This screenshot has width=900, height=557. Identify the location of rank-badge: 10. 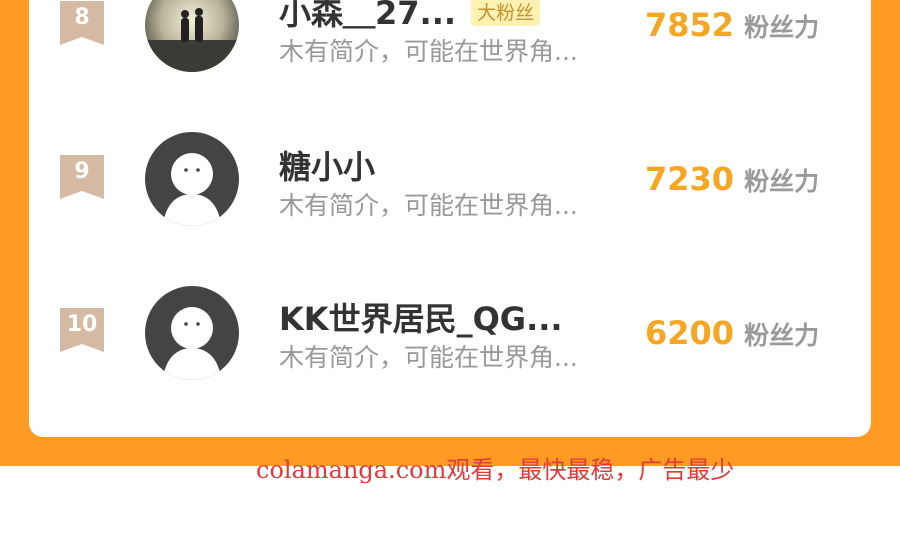
(82, 330).